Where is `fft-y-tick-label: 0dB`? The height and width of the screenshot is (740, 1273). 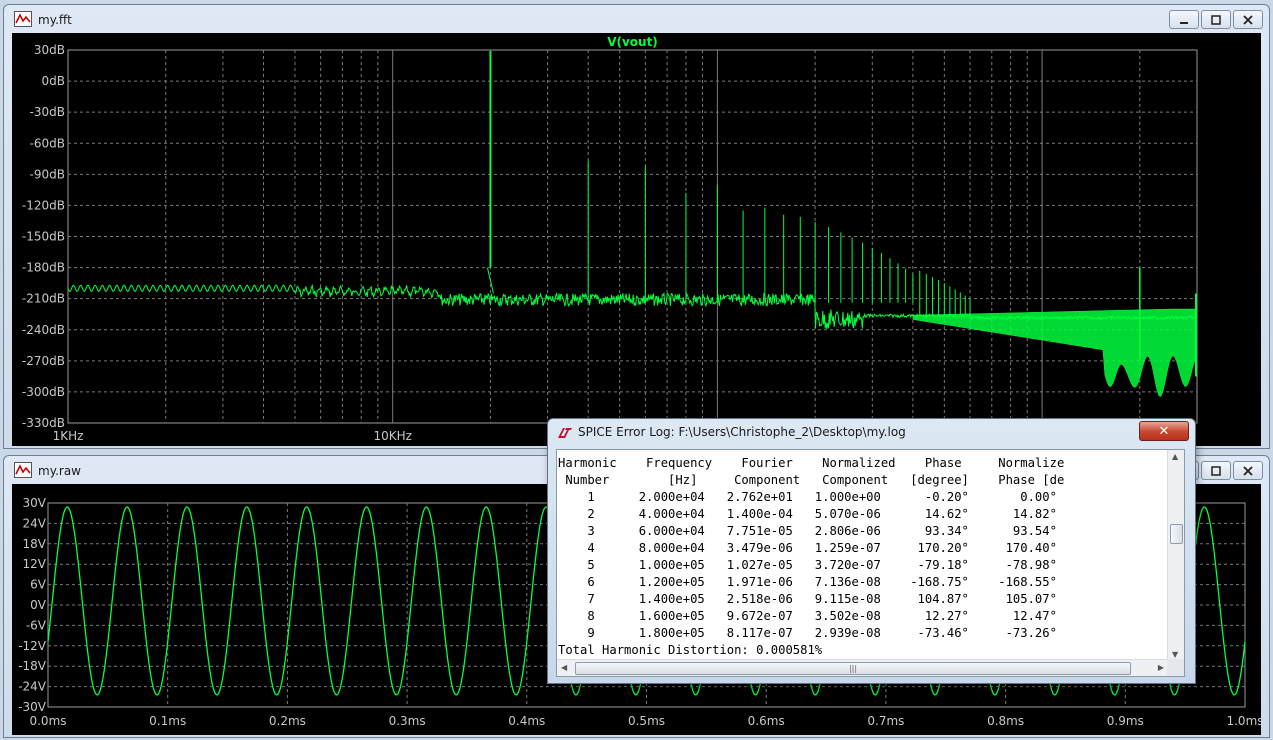 fft-y-tick-label: 0dB is located at coordinates (53, 81).